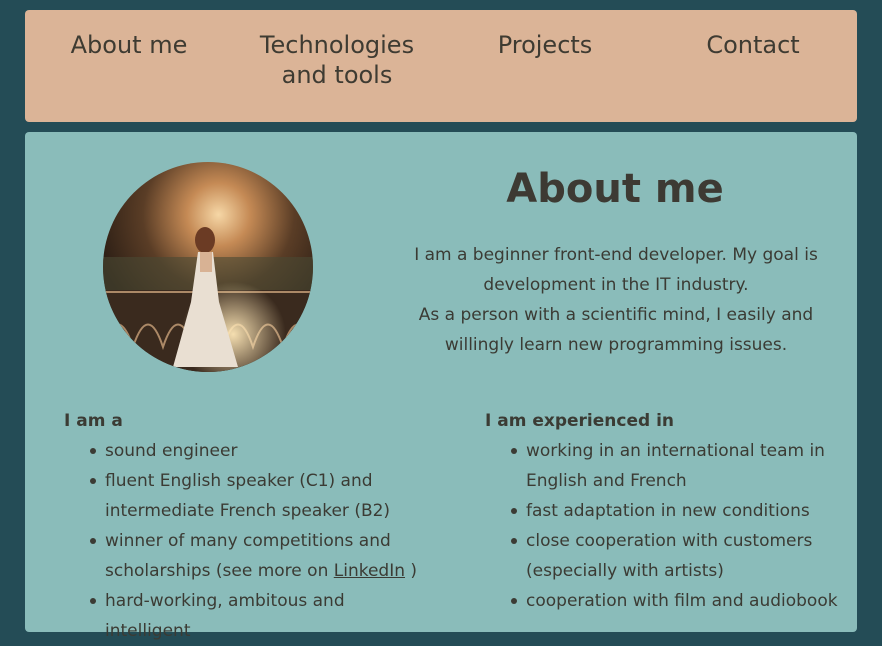 The width and height of the screenshot is (882, 646). I want to click on profile-photo-image, so click(208, 267).